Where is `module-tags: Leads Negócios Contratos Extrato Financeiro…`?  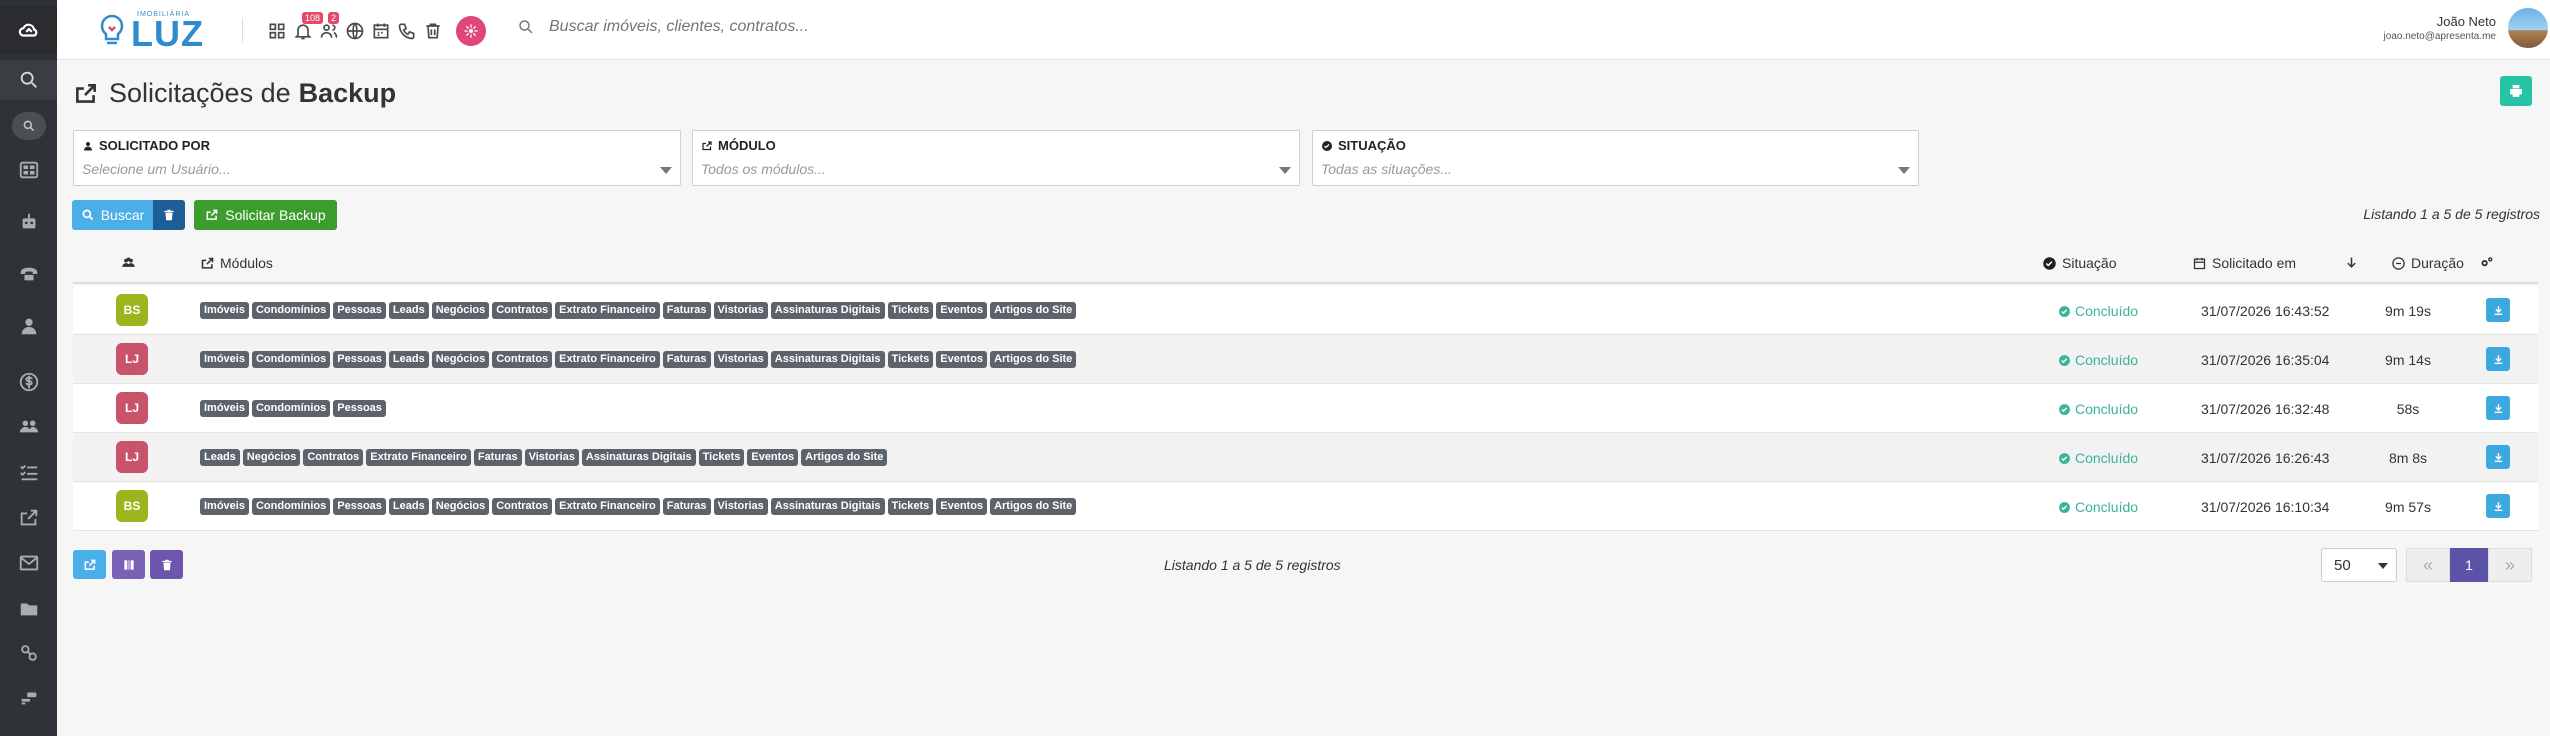 module-tags: Leads Negócios Contratos Extrato Financeiro… is located at coordinates (544, 457).